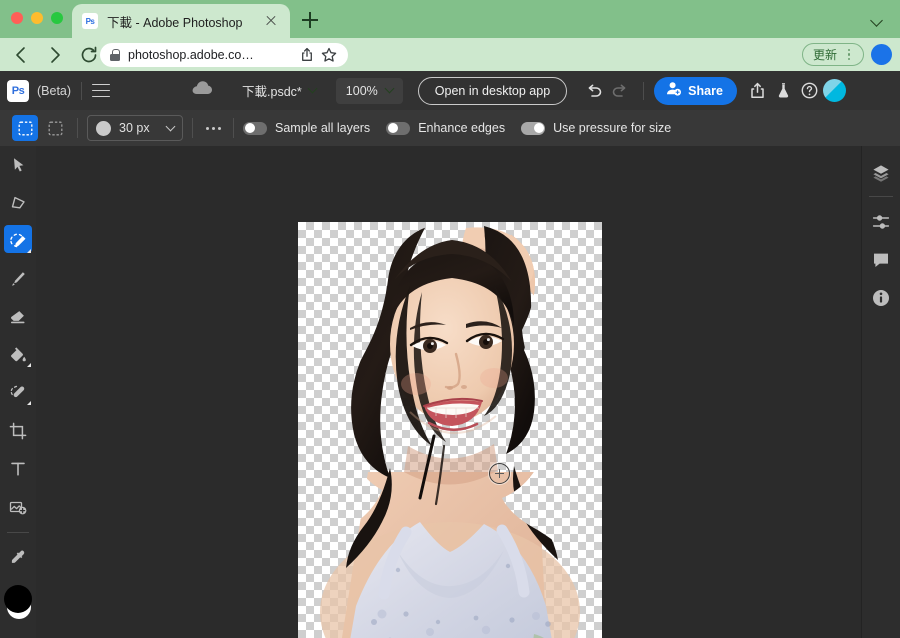 The image size is (900, 638). I want to click on transform-tool, so click(18, 203).